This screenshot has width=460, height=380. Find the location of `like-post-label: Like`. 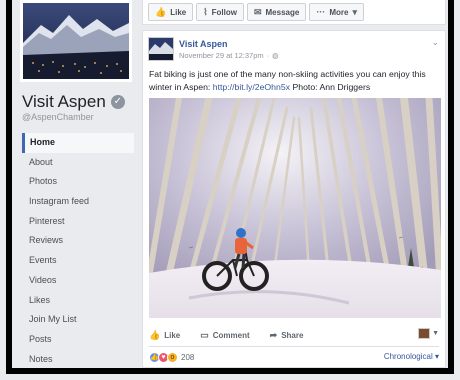

like-post-label: Like is located at coordinates (172, 335).